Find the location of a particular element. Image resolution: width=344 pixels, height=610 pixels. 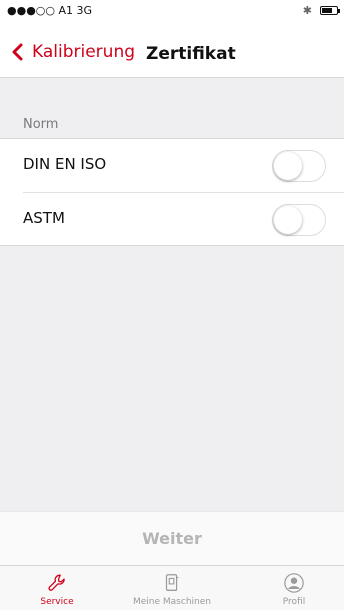

next-button-label: Weiter is located at coordinates (172, 538).